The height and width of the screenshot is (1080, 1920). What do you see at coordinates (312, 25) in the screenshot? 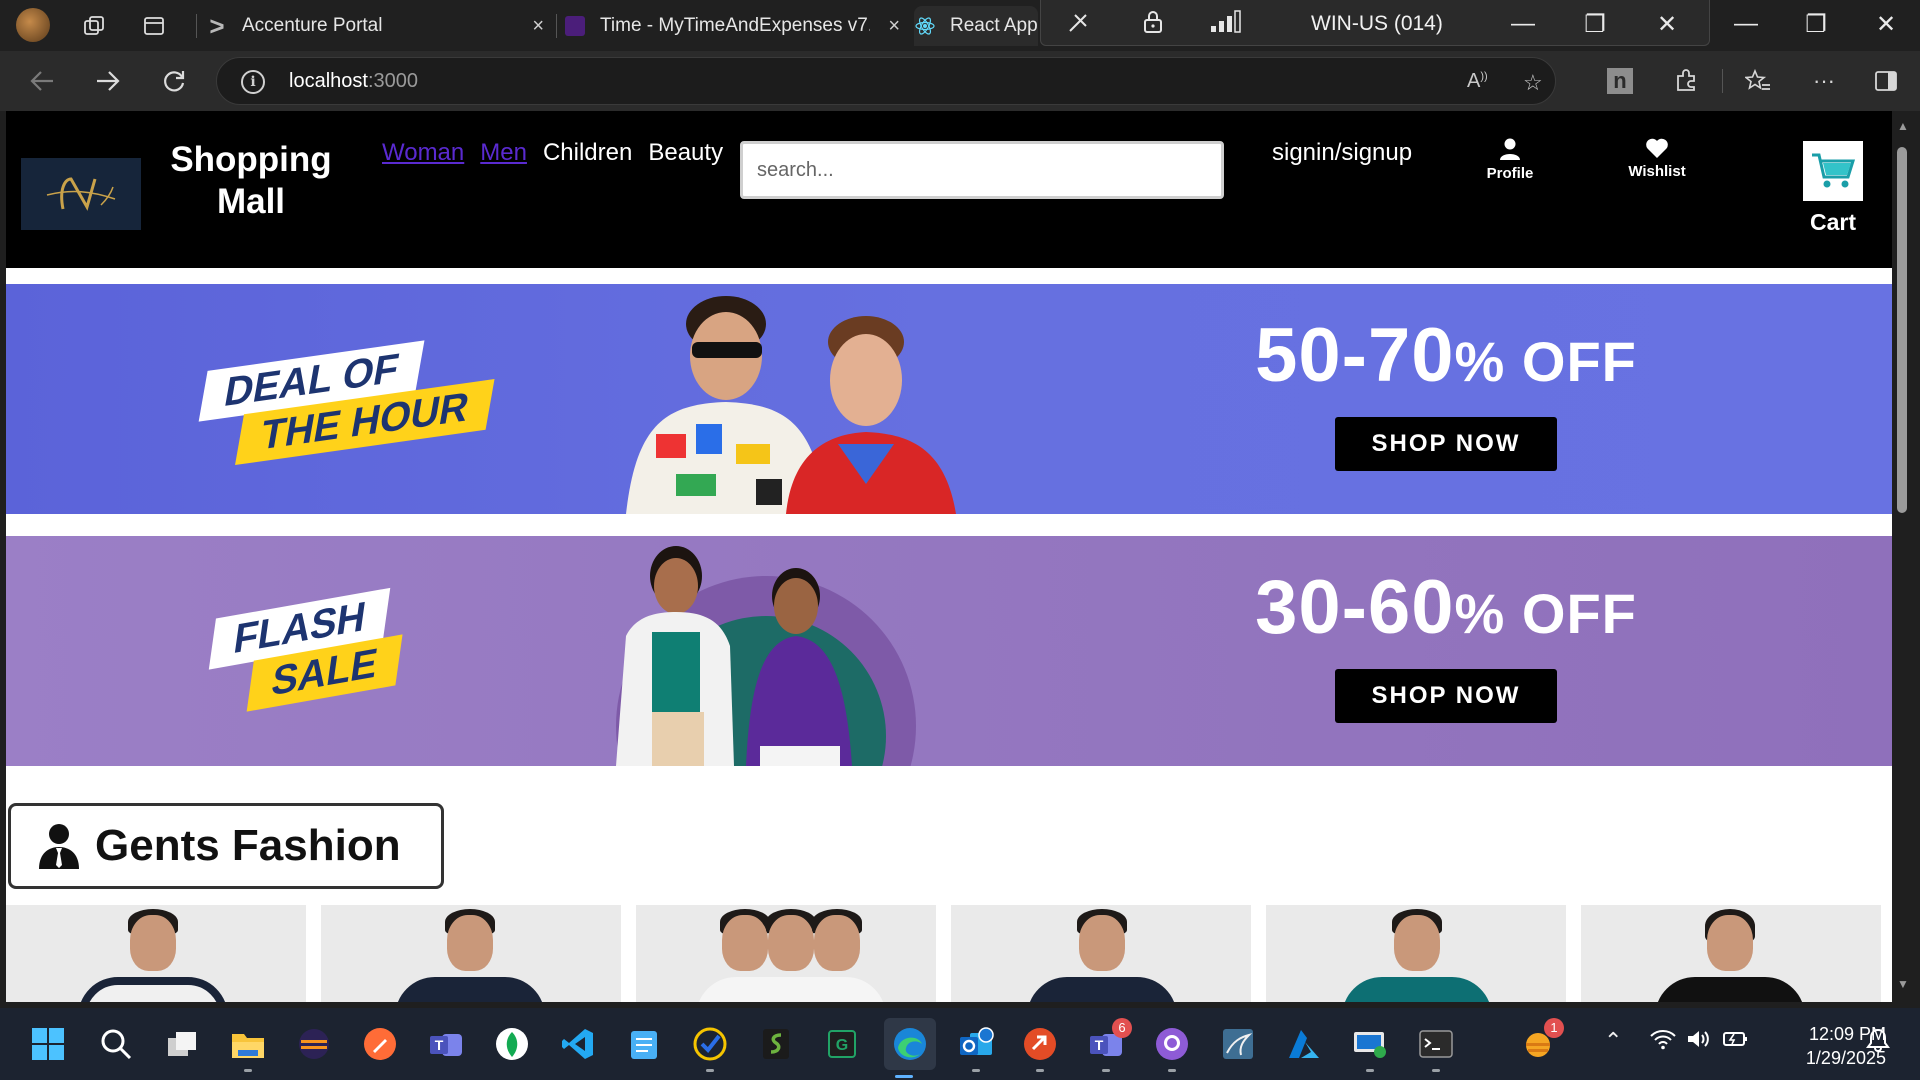
I see `tab-title: Accenture Portal` at bounding box center [312, 25].